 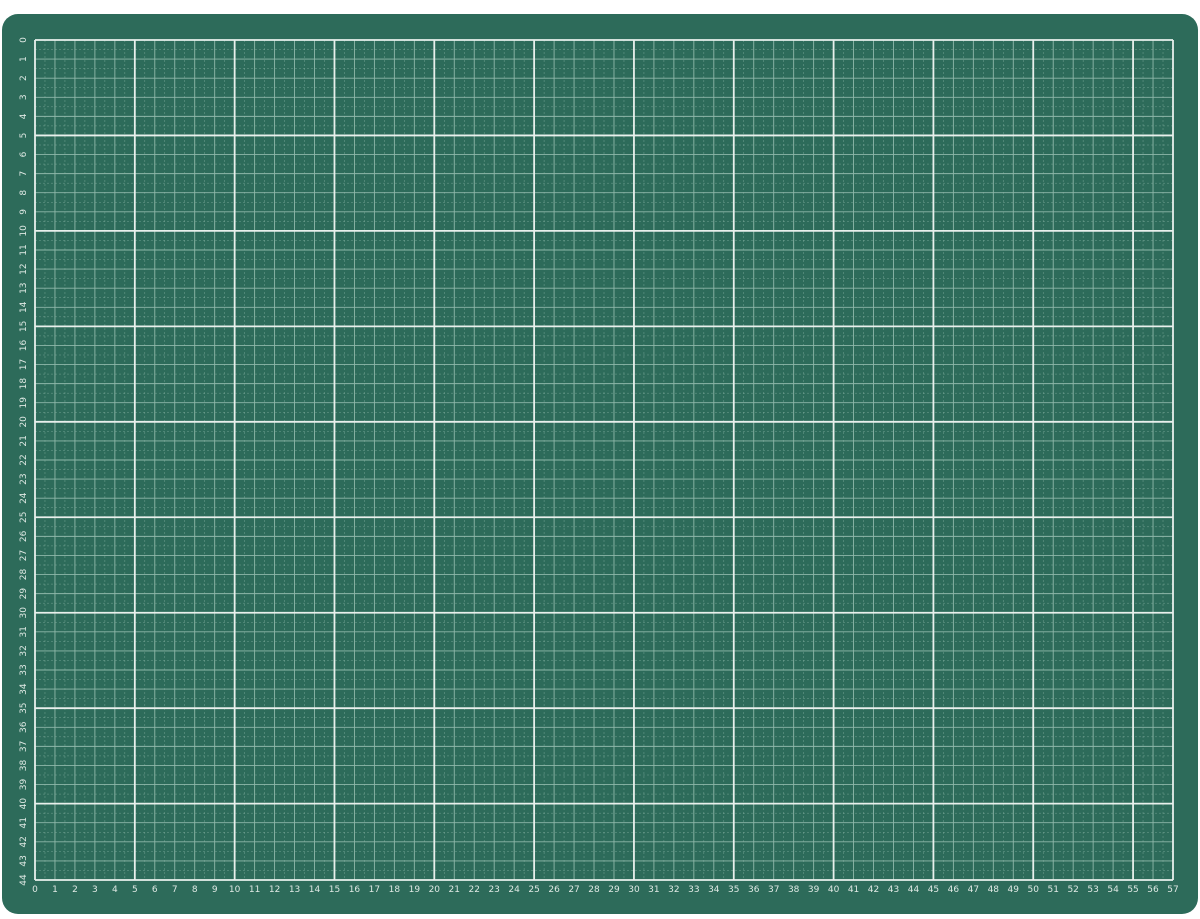 What do you see at coordinates (24, 326) in the screenshot?
I see `left-ruler-label: 15` at bounding box center [24, 326].